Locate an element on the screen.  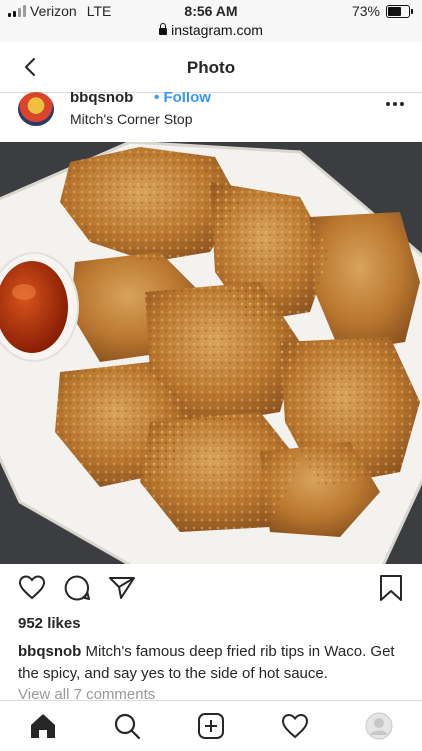
follow-button: • Follow is located at coordinates (182, 99).